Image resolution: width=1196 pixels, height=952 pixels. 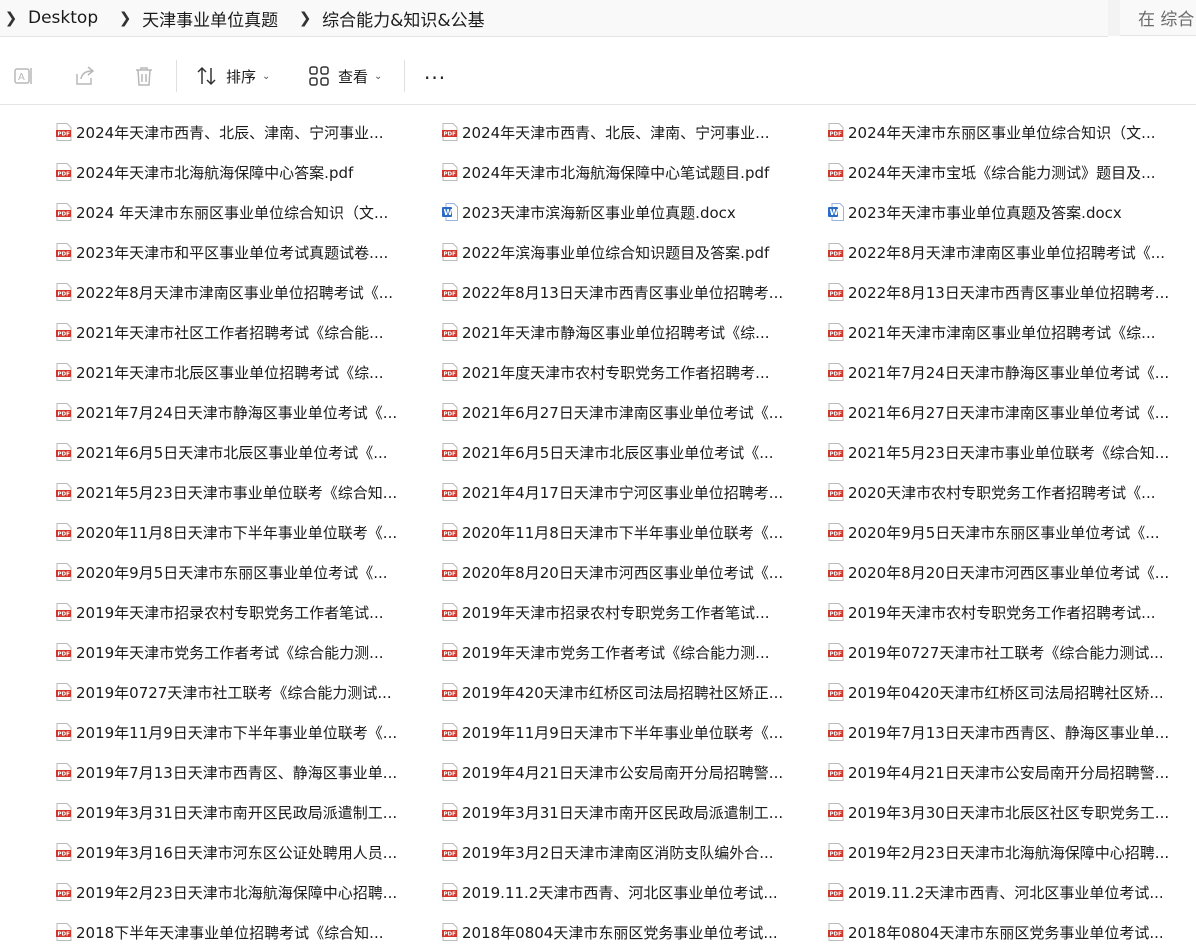 What do you see at coordinates (605, 172) in the screenshot?
I see `file-item: PDF 2024年天津市北海航海保障中心笔试题目.pdf` at bounding box center [605, 172].